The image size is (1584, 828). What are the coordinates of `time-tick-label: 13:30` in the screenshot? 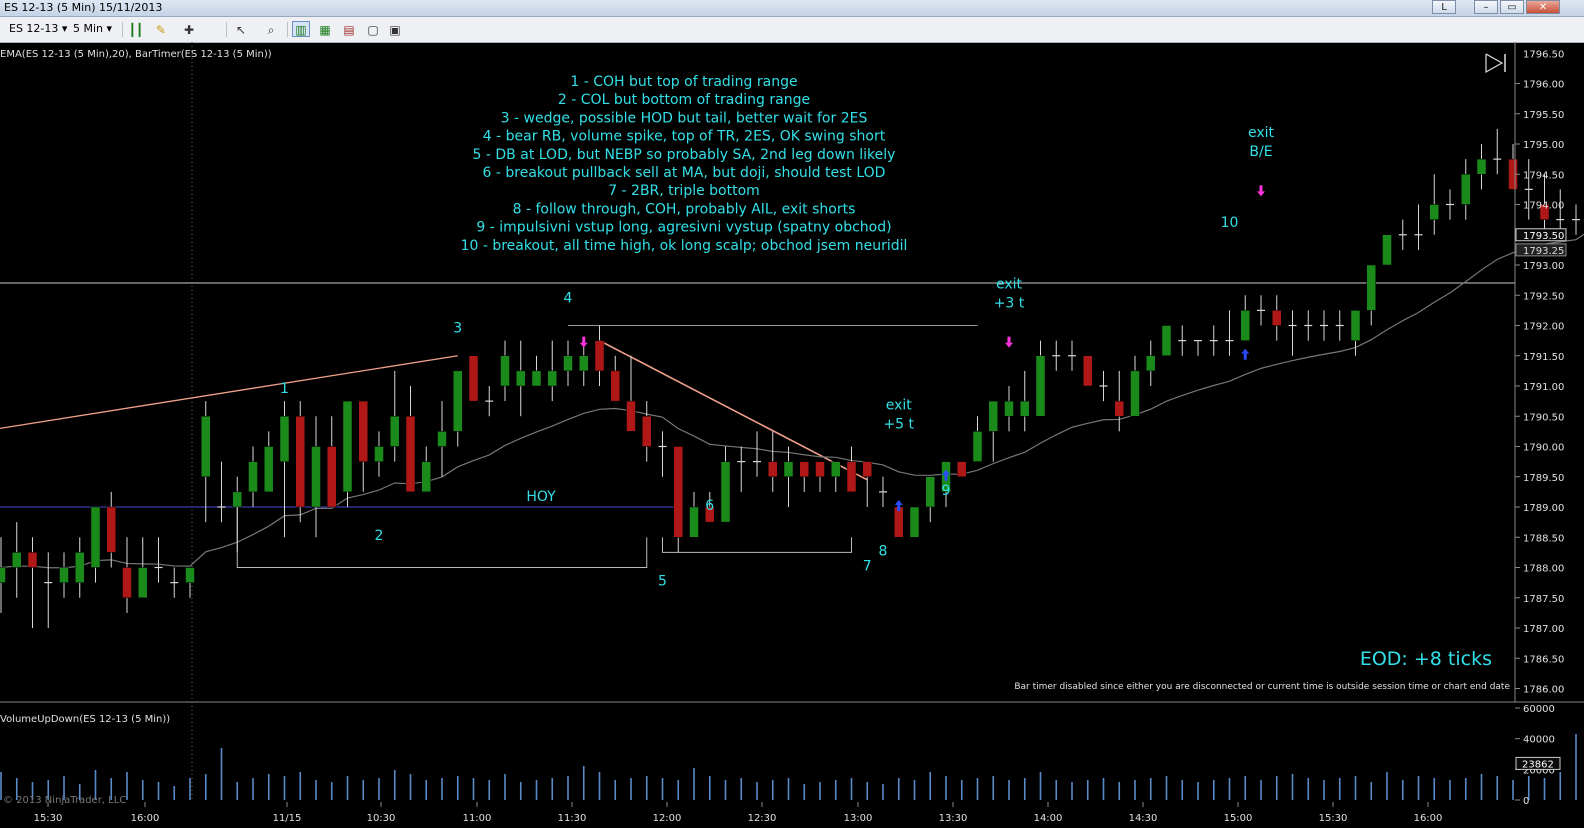 It's located at (953, 818).